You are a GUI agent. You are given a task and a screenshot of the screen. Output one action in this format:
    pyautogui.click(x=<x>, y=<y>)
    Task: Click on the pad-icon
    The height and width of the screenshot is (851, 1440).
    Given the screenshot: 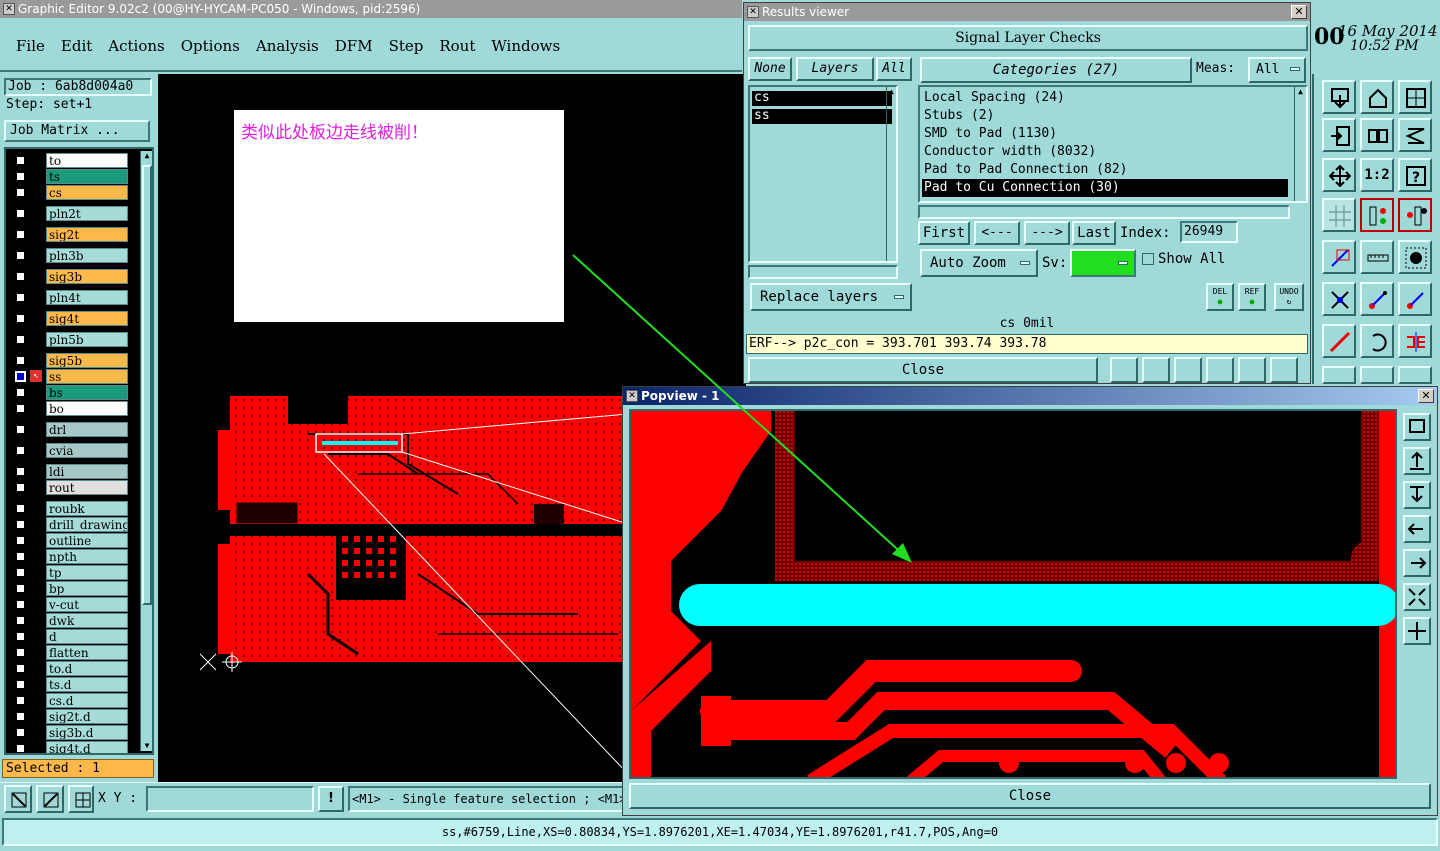 What is the action you would take?
    pyautogui.click(x=1415, y=257)
    